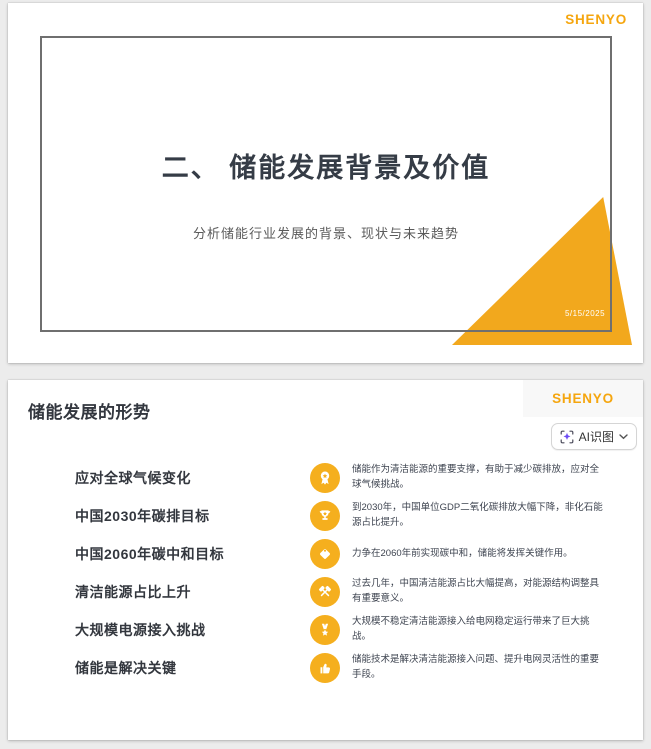 Image resolution: width=651 pixels, height=749 pixels. I want to click on item-label: 应对全球气候变化, so click(133, 478).